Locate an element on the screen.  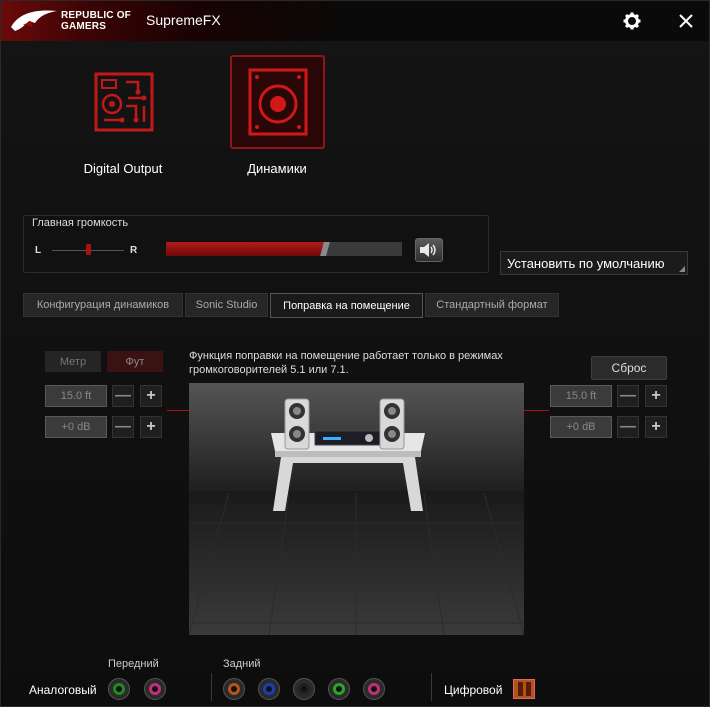
settings-button is located at coordinates (632, 21).